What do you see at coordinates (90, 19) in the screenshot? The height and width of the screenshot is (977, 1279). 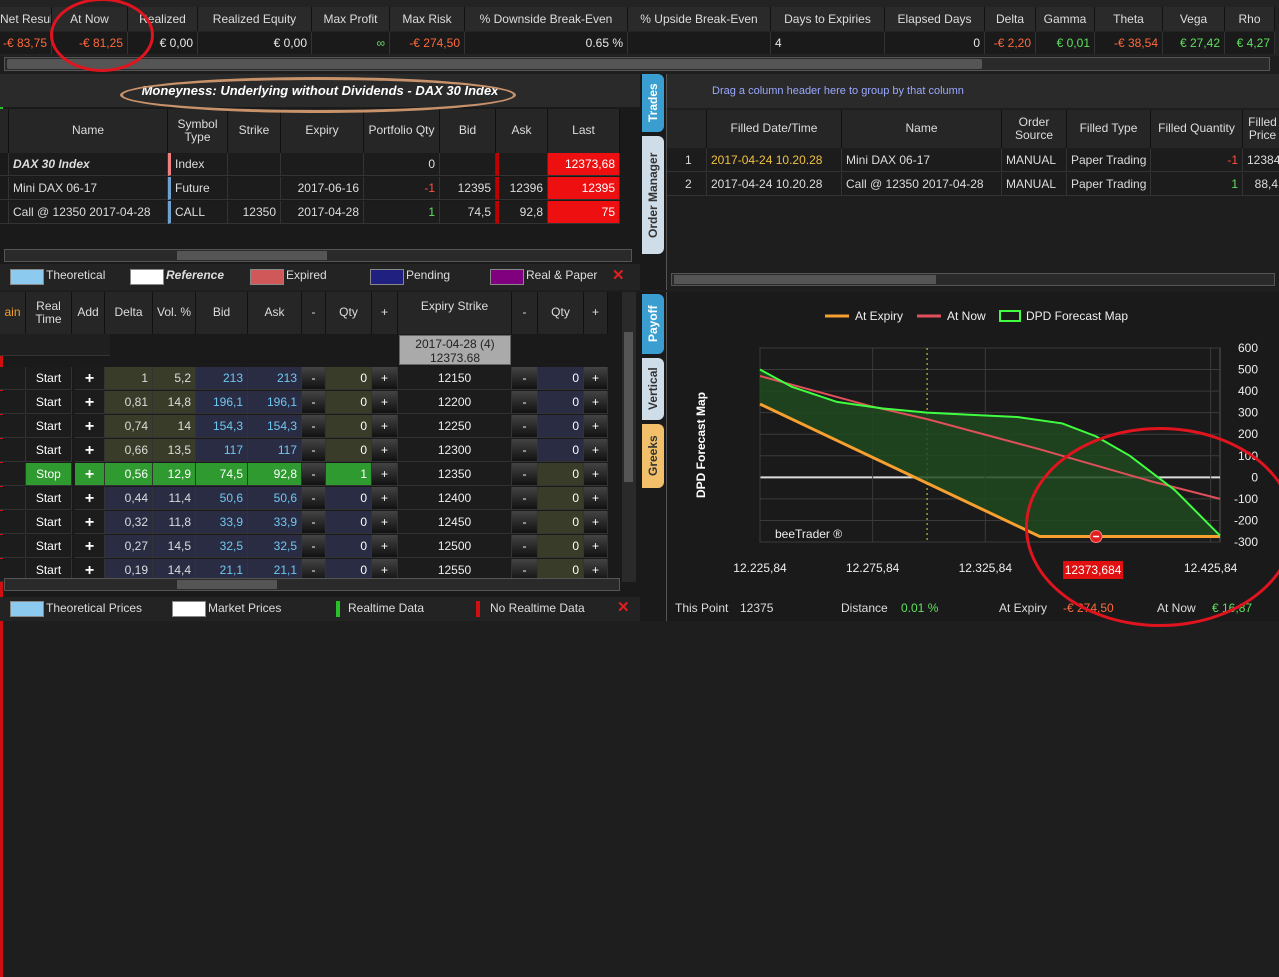 I see `metric-header-1: At Now` at bounding box center [90, 19].